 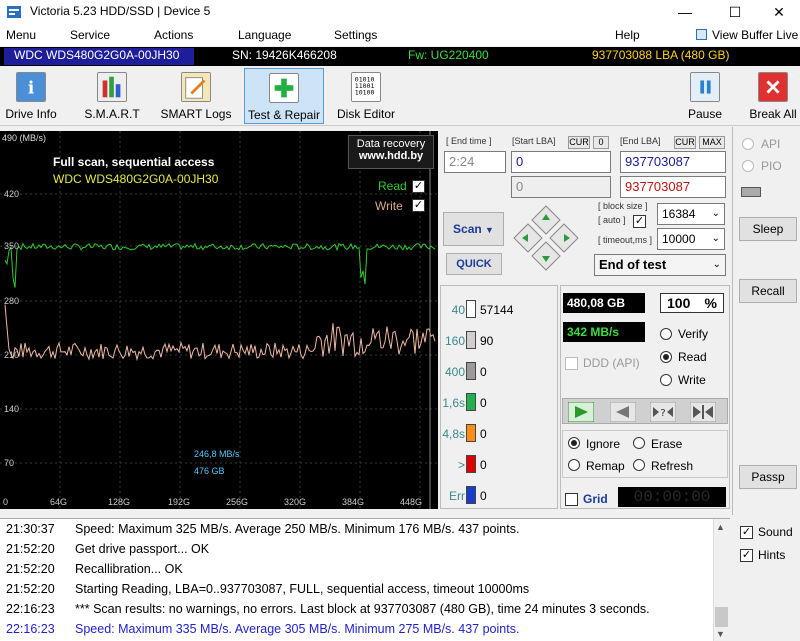 What do you see at coordinates (768, 477) in the screenshot?
I see `passp-button: Passp` at bounding box center [768, 477].